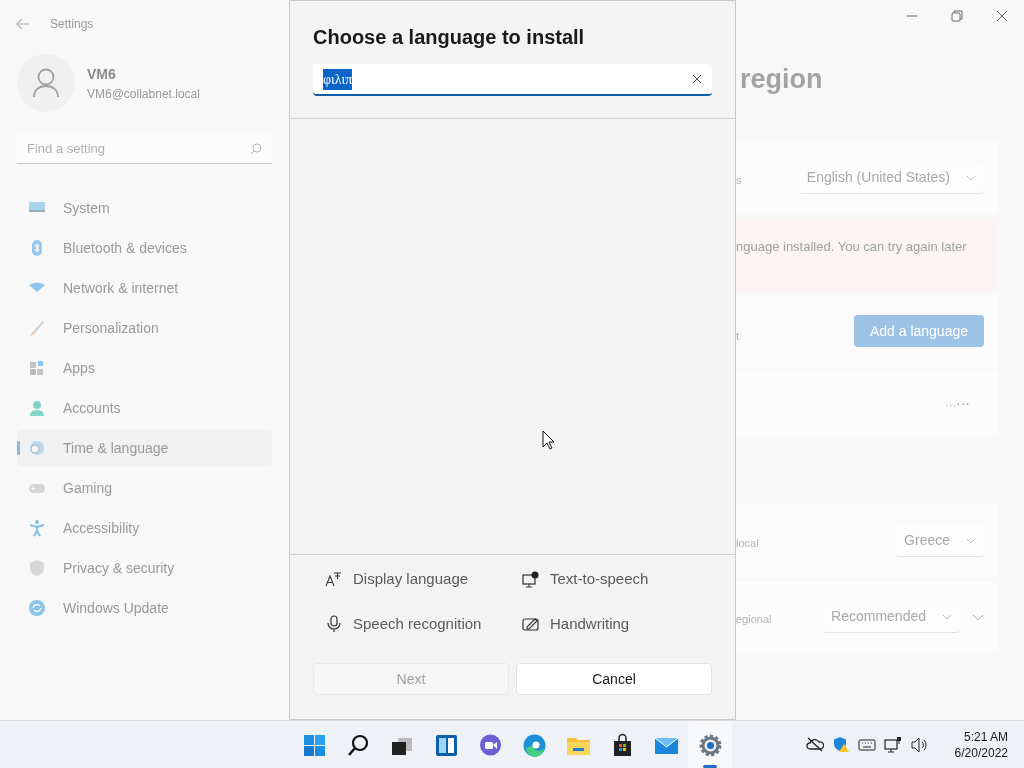 Image resolution: width=1024 pixels, height=768 pixels. Describe the element at coordinates (144, 208) in the screenshot. I see `nav-item: System` at that location.